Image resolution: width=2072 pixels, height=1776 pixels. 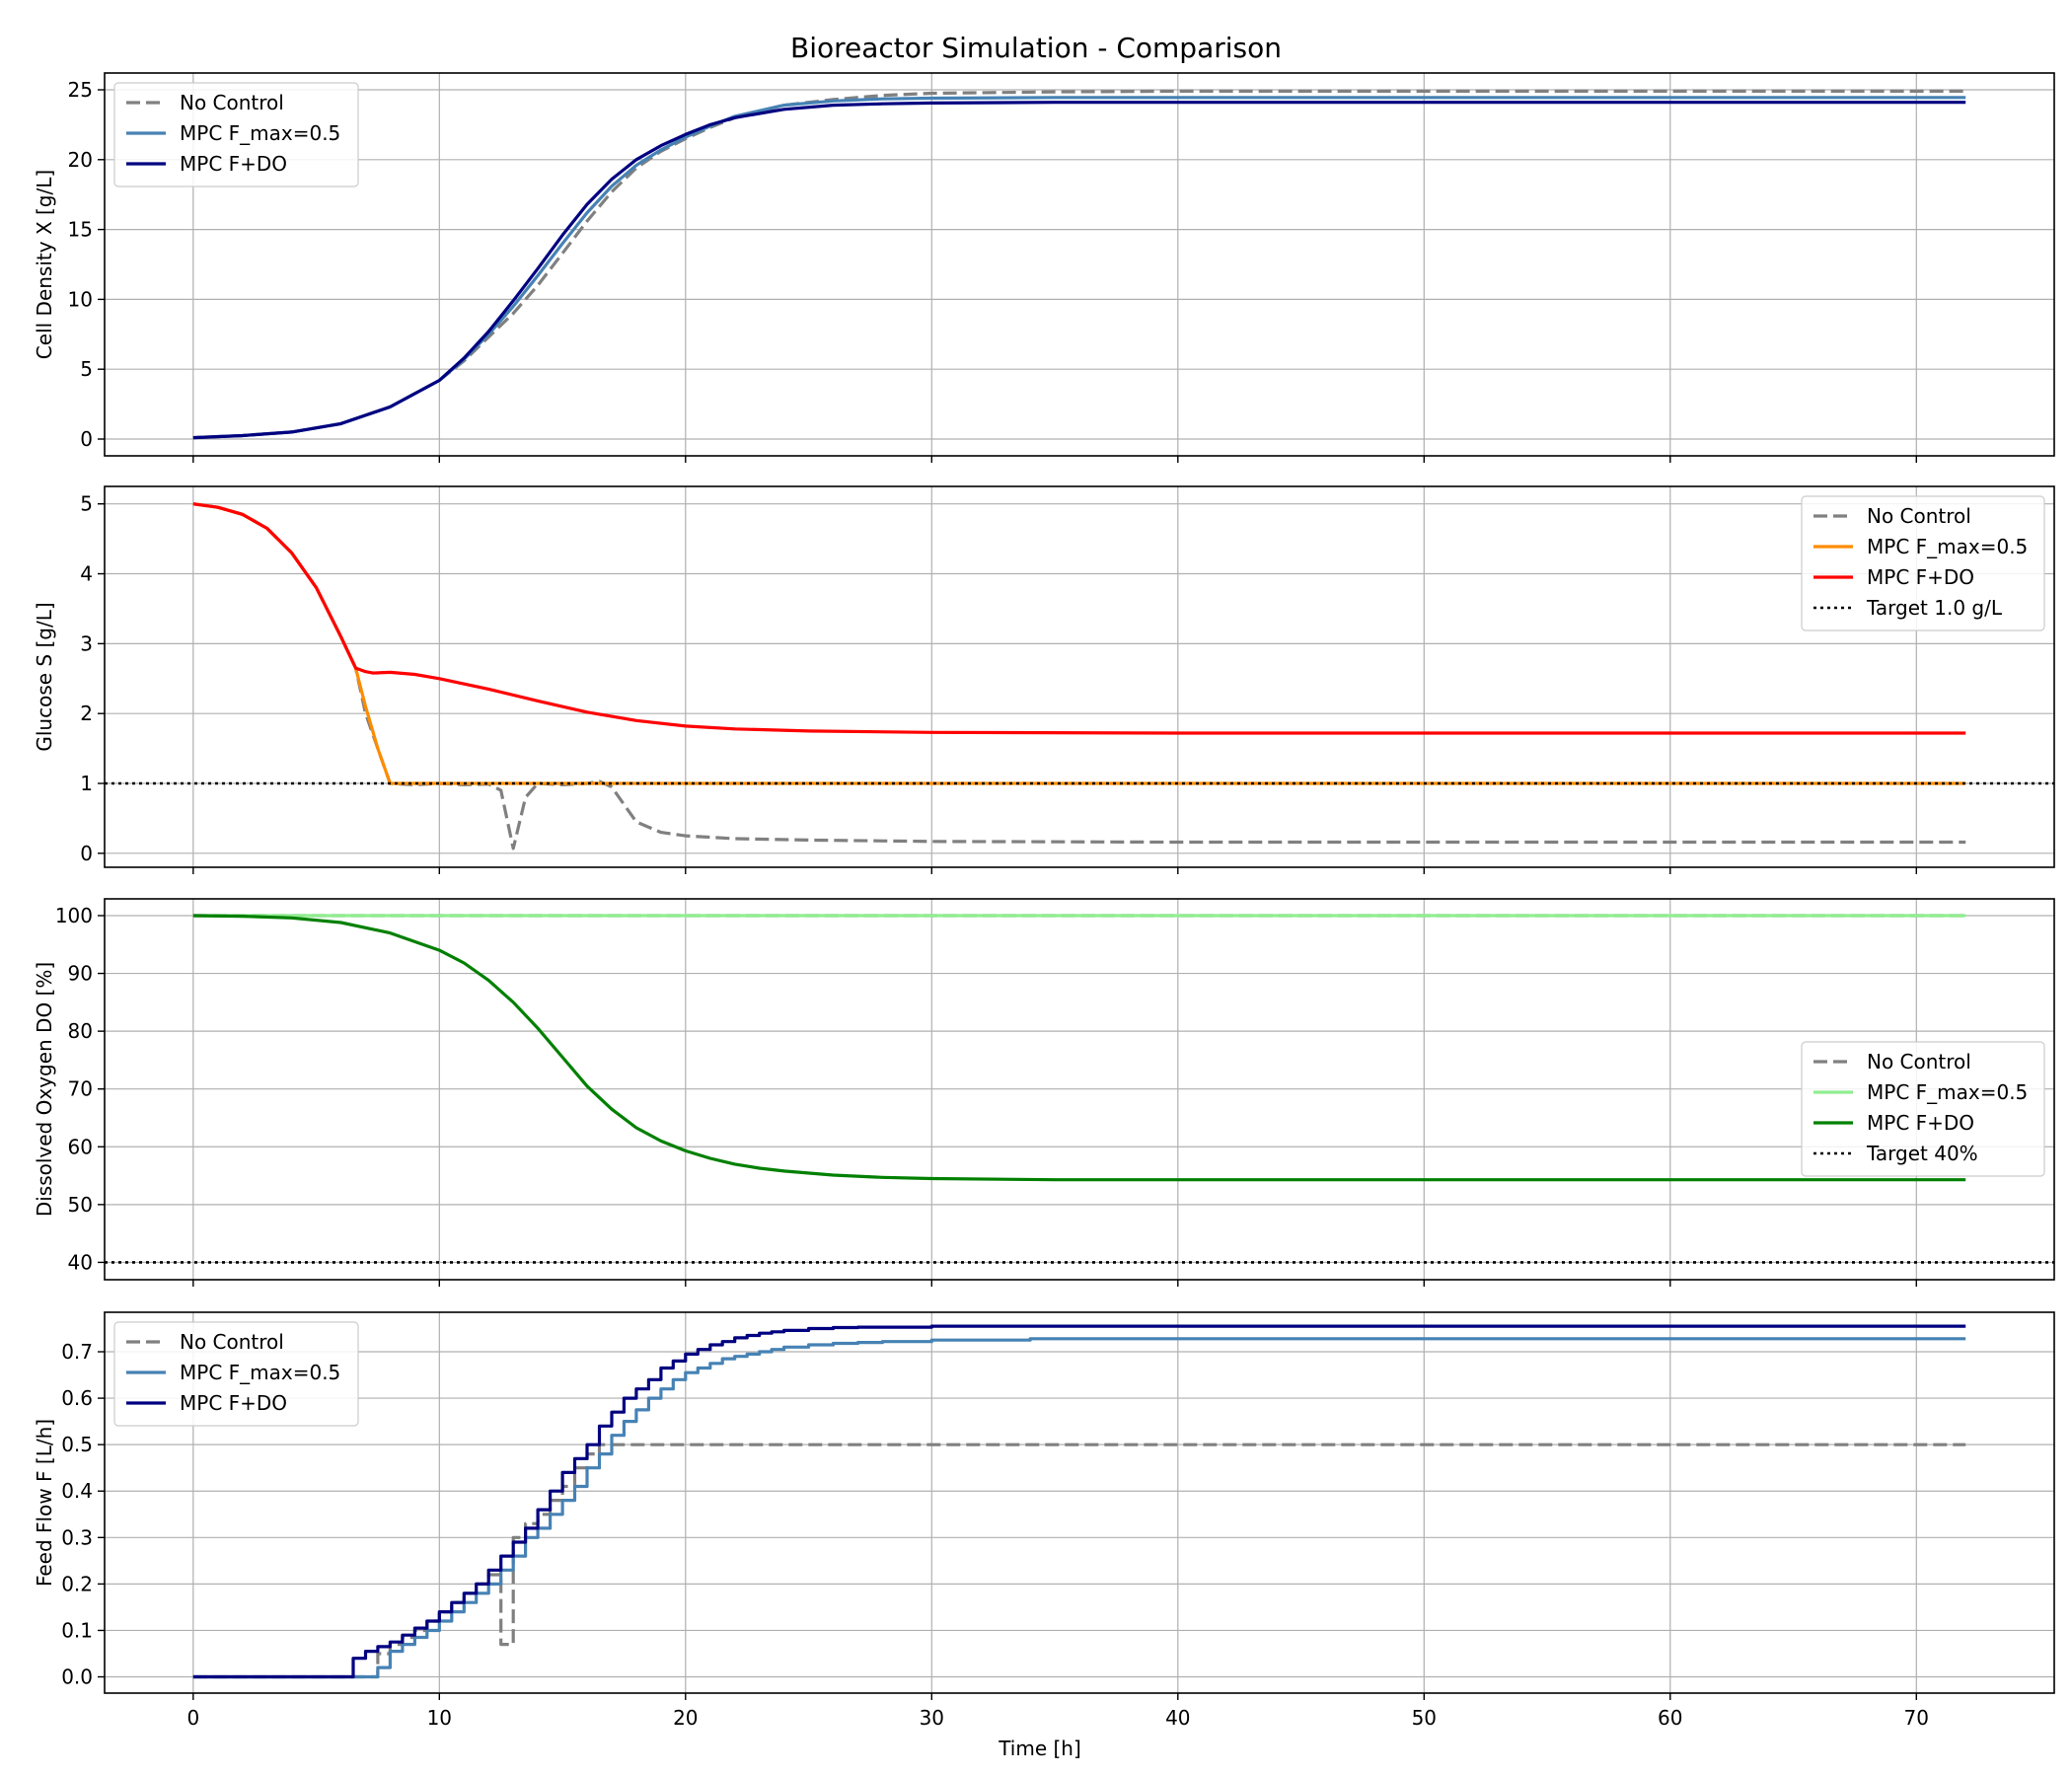 I want to click on y-tick-label: 3, so click(x=86, y=643).